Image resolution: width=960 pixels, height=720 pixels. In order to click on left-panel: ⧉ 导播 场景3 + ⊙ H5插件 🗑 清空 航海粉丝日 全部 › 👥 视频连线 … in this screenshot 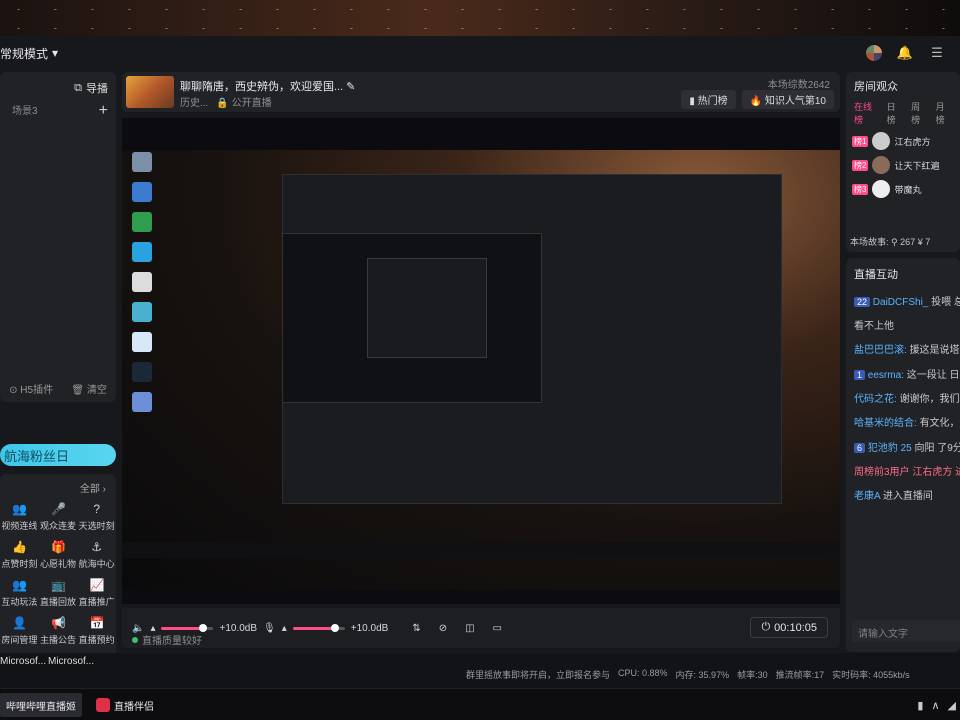, I will do `click(58, 380)`.